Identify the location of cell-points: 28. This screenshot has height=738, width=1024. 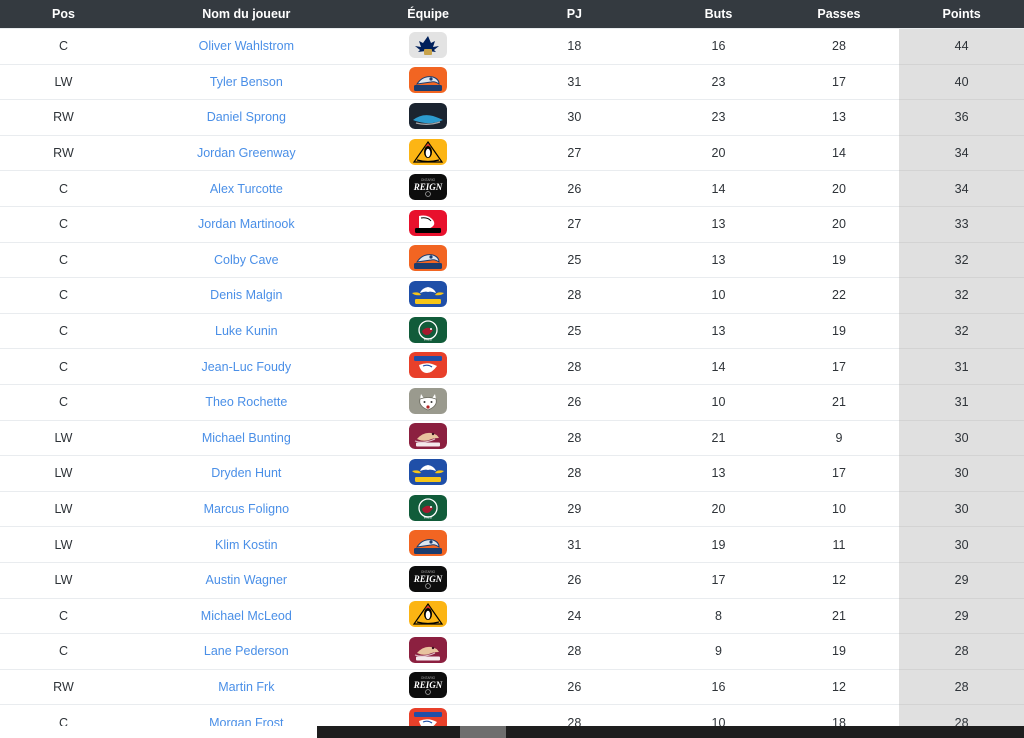
(961, 651).